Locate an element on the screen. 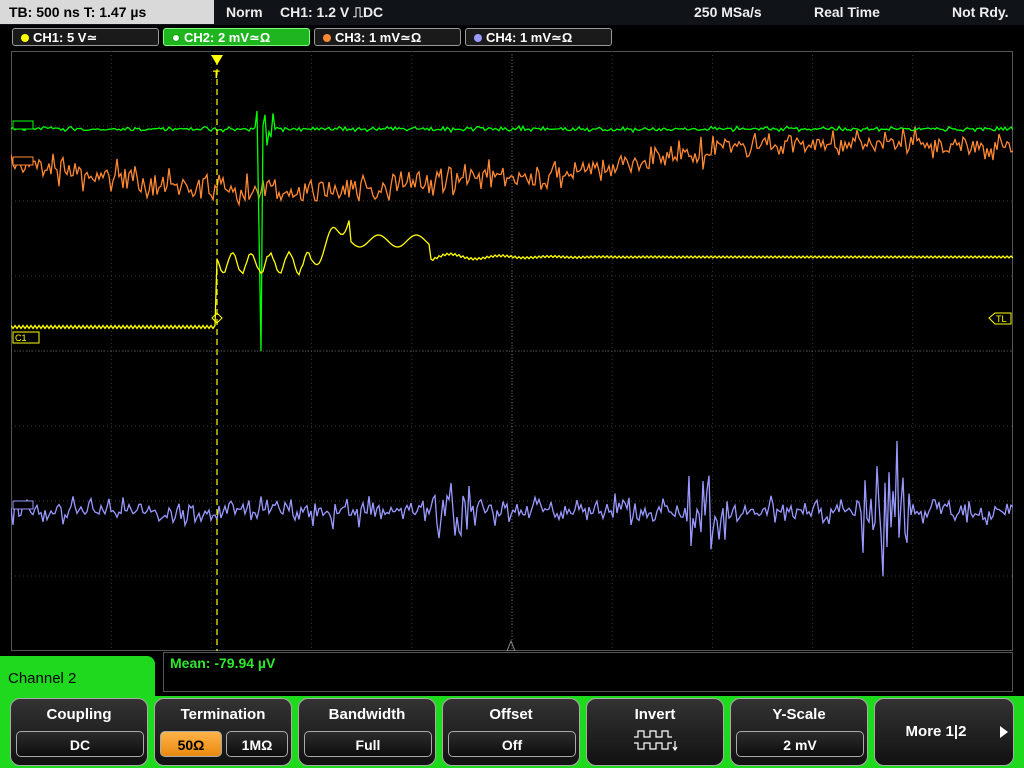 The image size is (1024, 768). tab-ch4-label: CH4: 1 mV≃Ω is located at coordinates (529, 37).